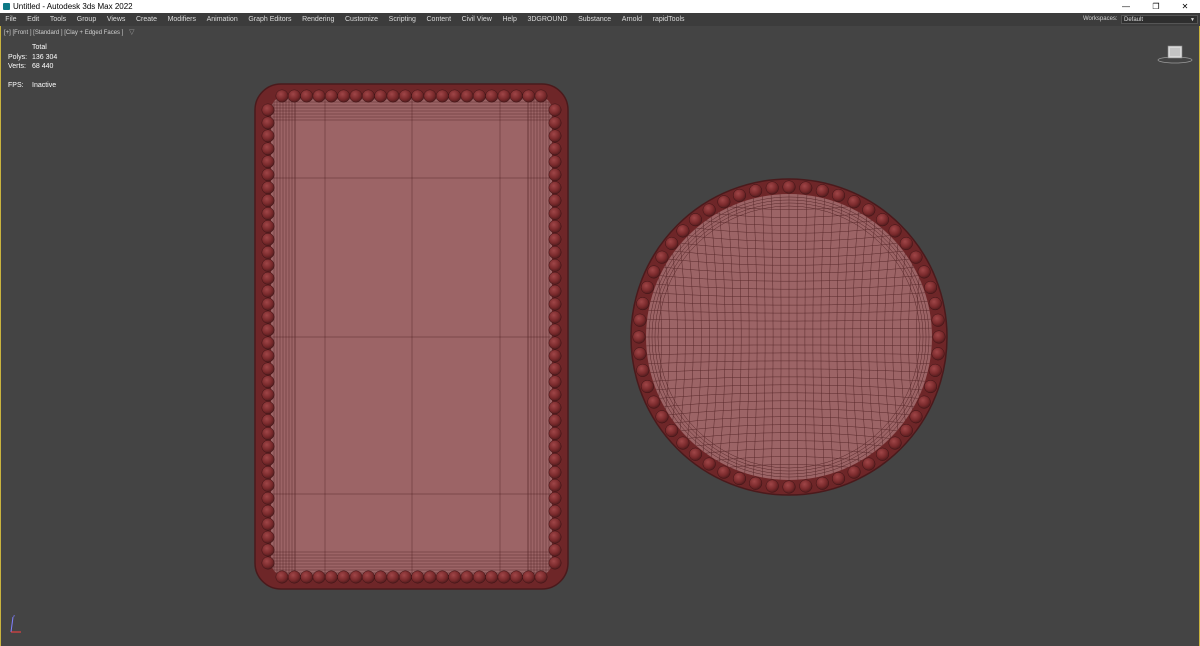  What do you see at coordinates (1126, 6) in the screenshot?
I see `minimize-button: —` at bounding box center [1126, 6].